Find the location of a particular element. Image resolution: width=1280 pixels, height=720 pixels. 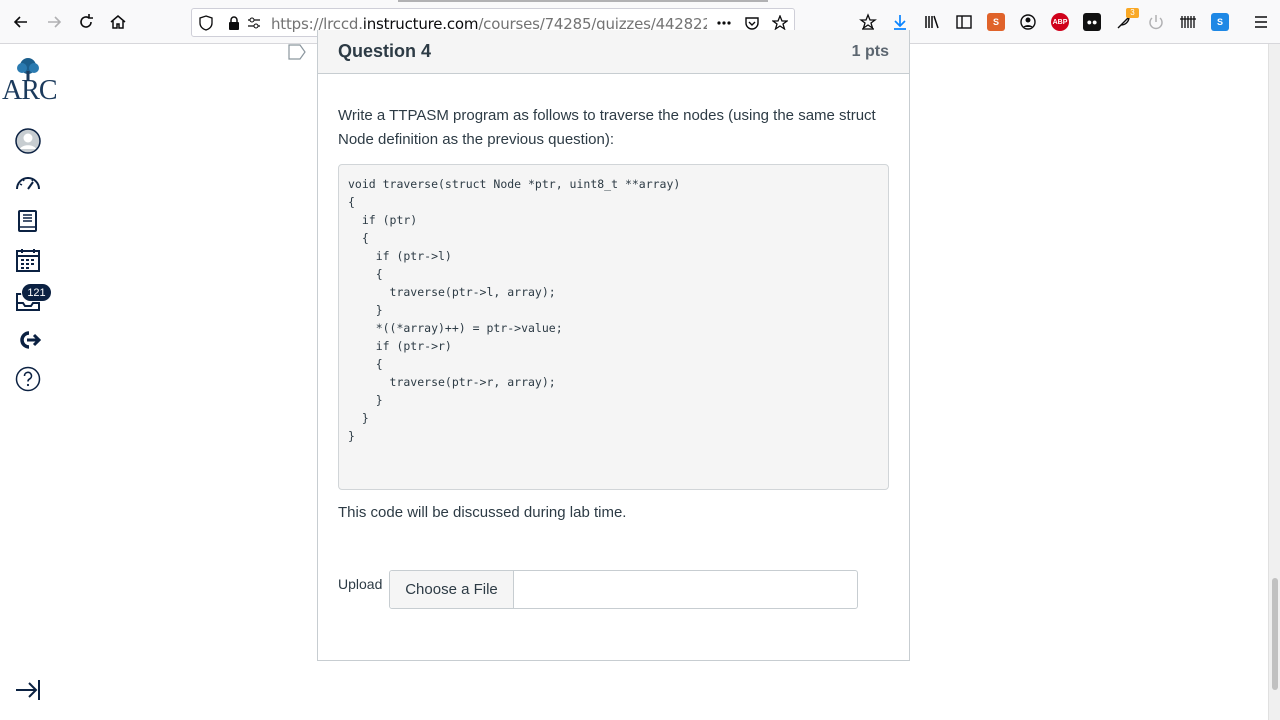

file-upload-field: Choose a File is located at coordinates (623, 589).